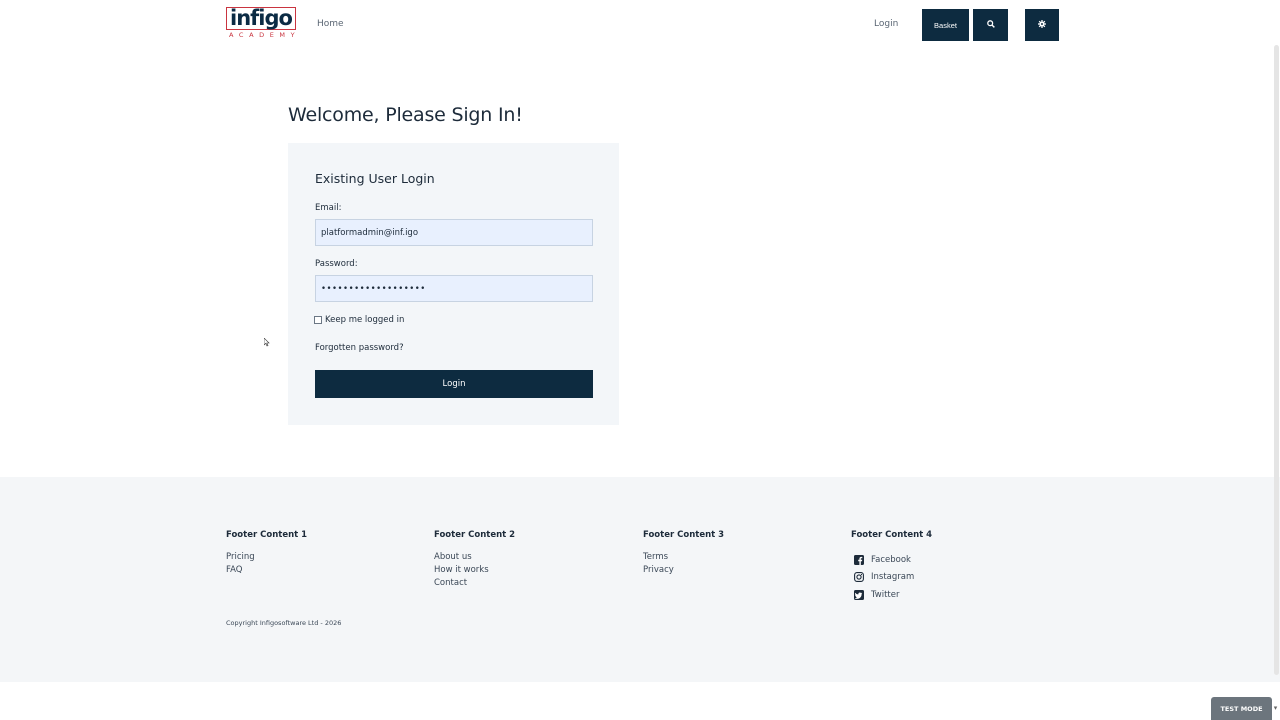  What do you see at coordinates (328, 208) in the screenshot?
I see `email-label: Email:` at bounding box center [328, 208].